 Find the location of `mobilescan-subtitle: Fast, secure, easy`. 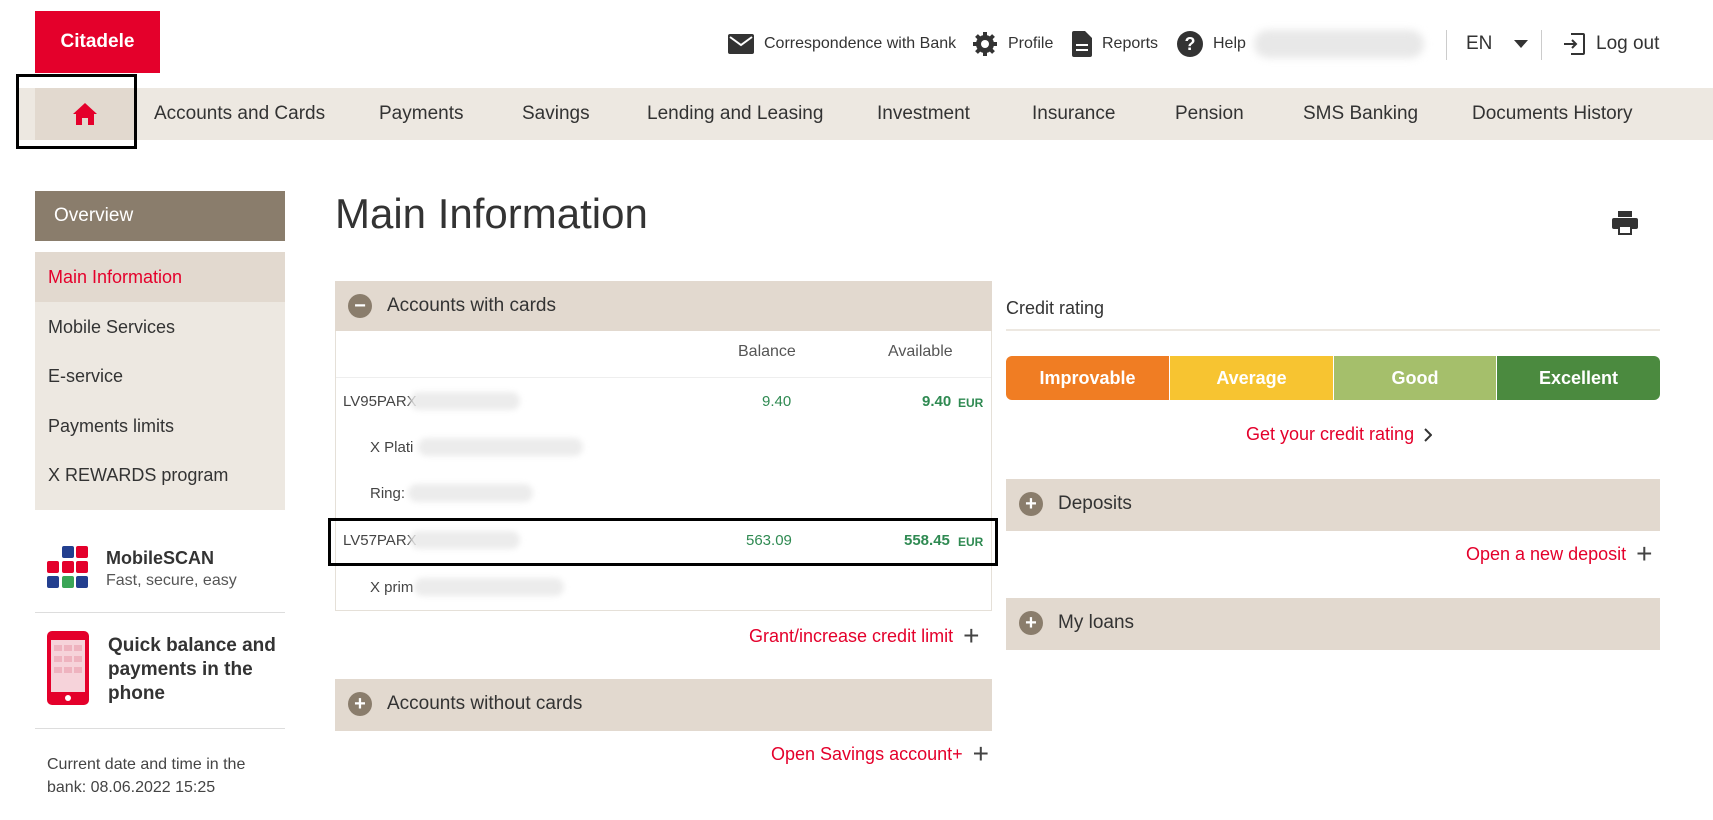

mobilescan-subtitle: Fast, secure, easy is located at coordinates (171, 580).